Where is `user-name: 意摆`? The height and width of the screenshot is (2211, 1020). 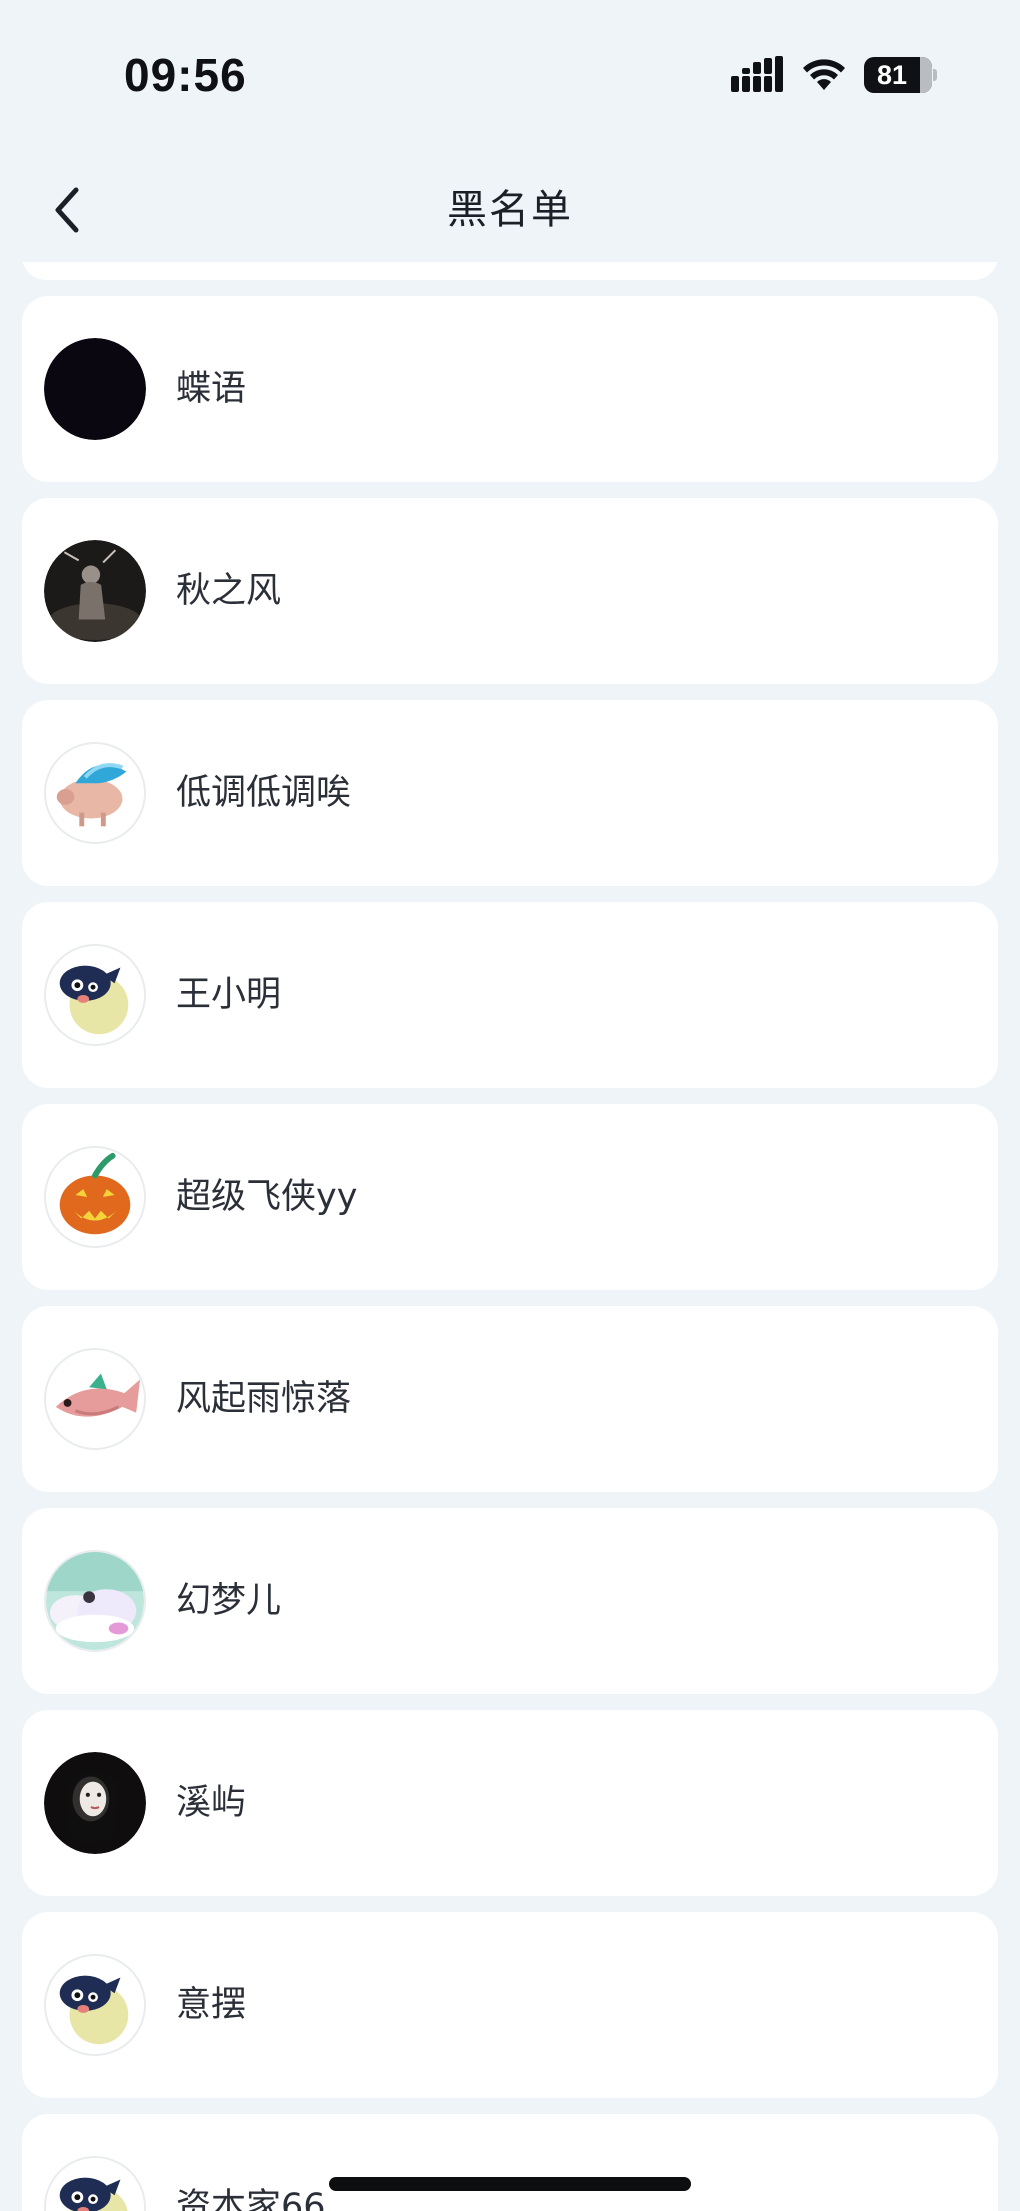
user-name: 意摆 is located at coordinates (211, 2005).